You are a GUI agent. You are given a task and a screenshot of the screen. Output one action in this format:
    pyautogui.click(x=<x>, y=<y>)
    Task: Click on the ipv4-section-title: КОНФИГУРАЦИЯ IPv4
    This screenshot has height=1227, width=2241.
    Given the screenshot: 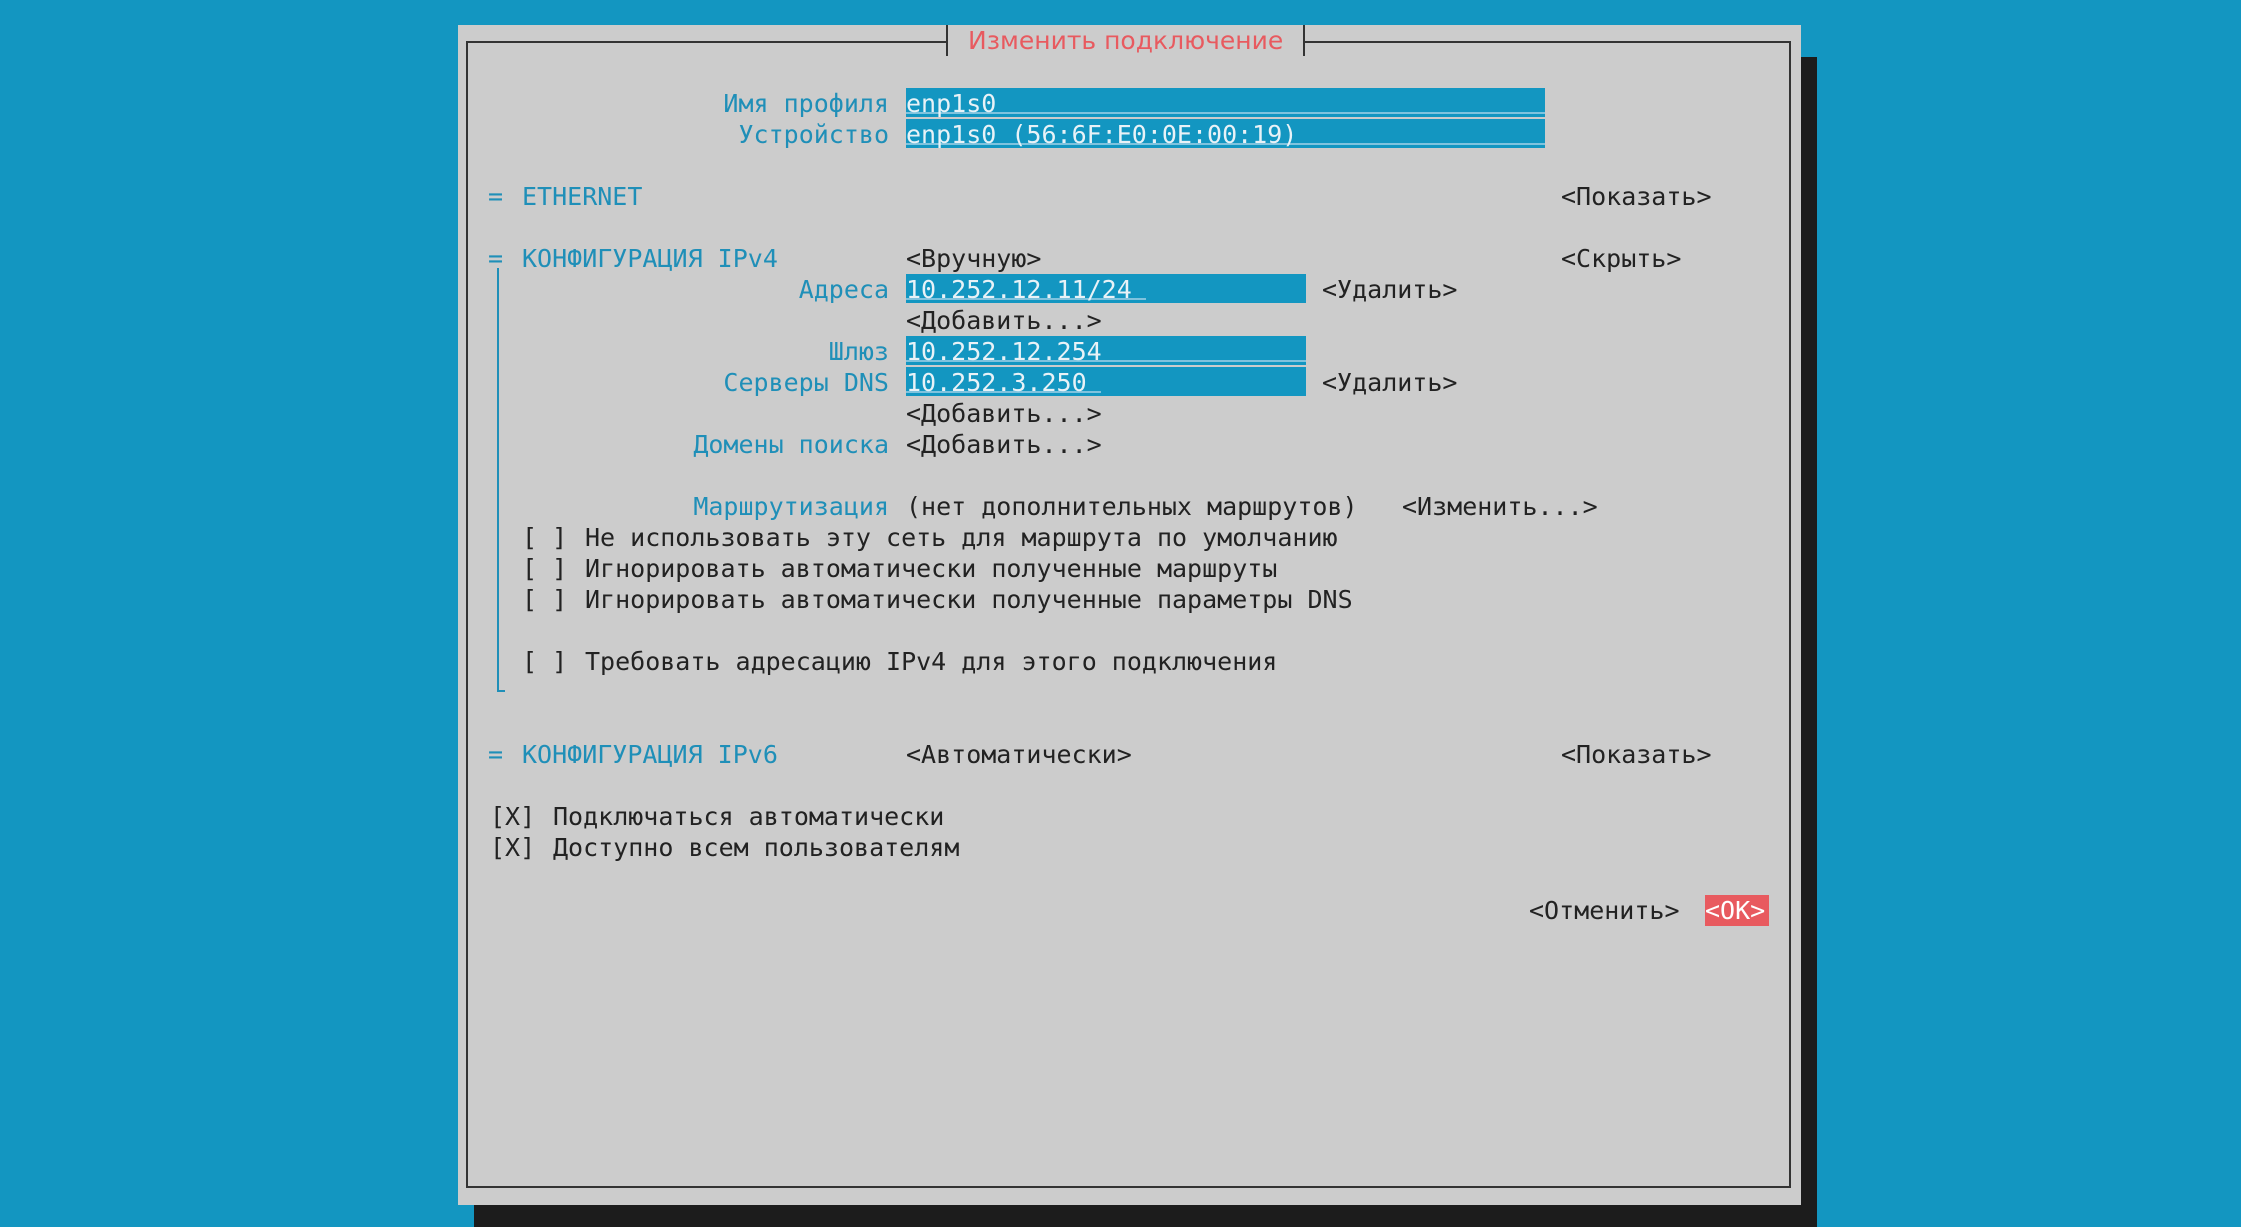 What is the action you would take?
    pyautogui.click(x=650, y=258)
    